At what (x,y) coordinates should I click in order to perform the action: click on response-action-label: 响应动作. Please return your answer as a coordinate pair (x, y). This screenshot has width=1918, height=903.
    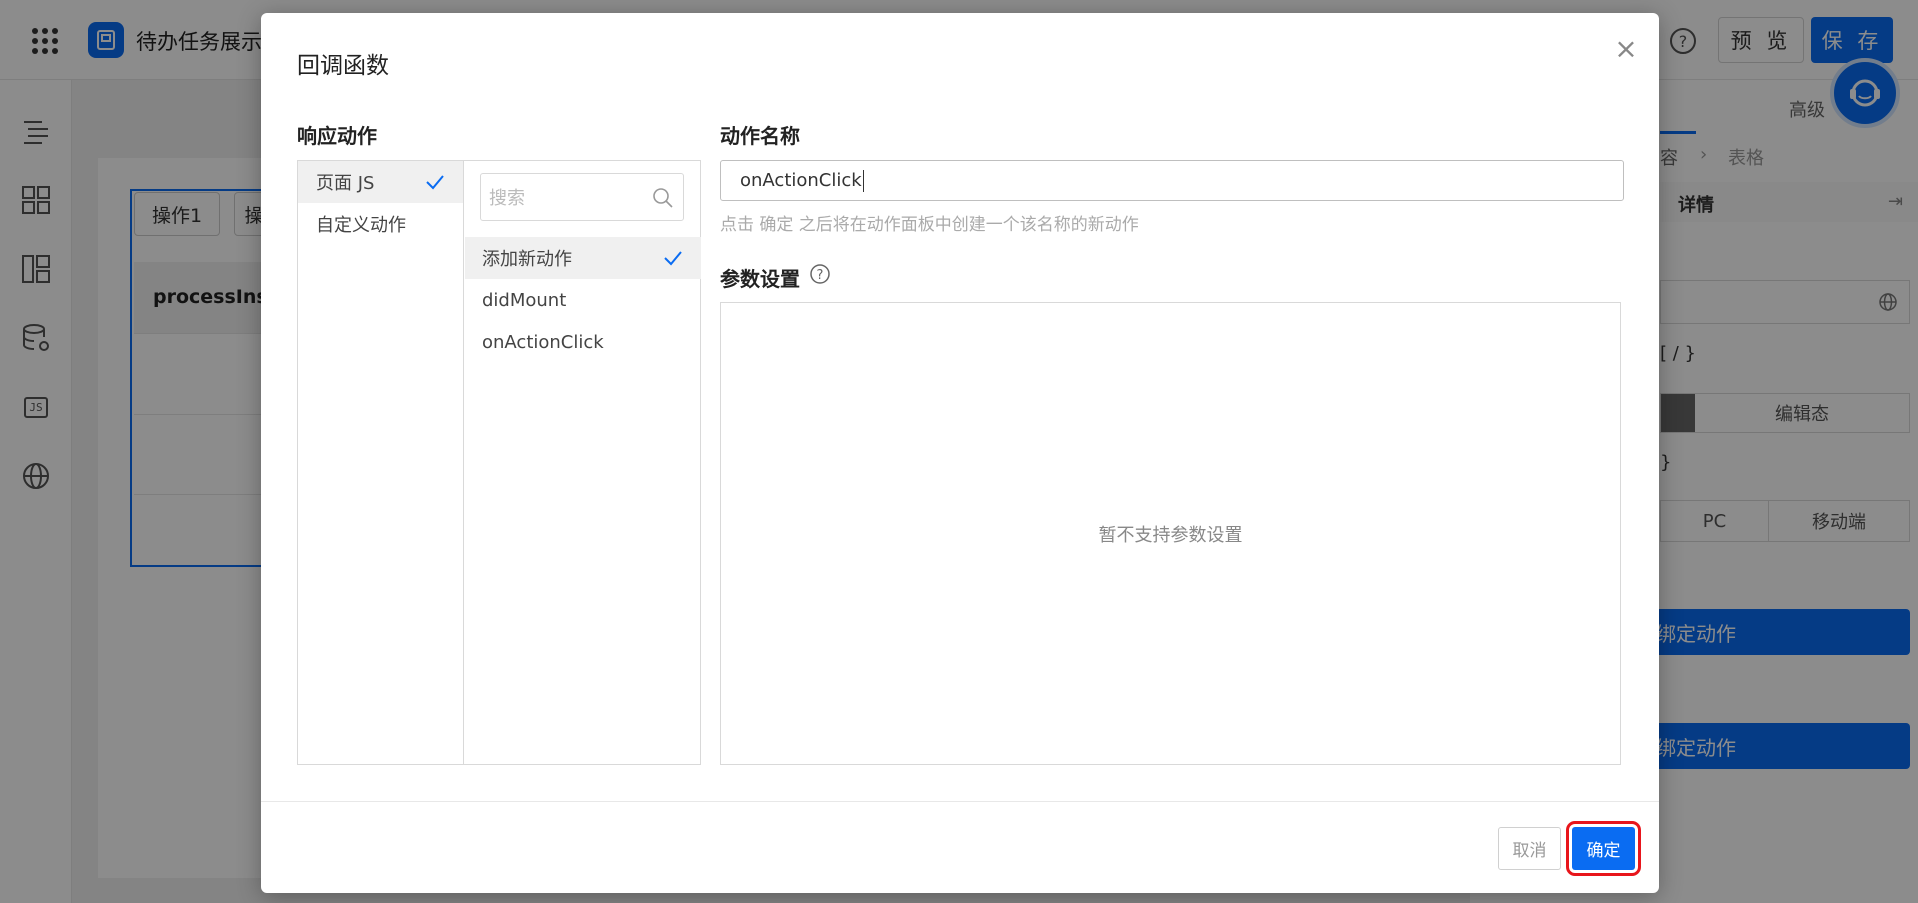
    Looking at the image, I should click on (337, 136).